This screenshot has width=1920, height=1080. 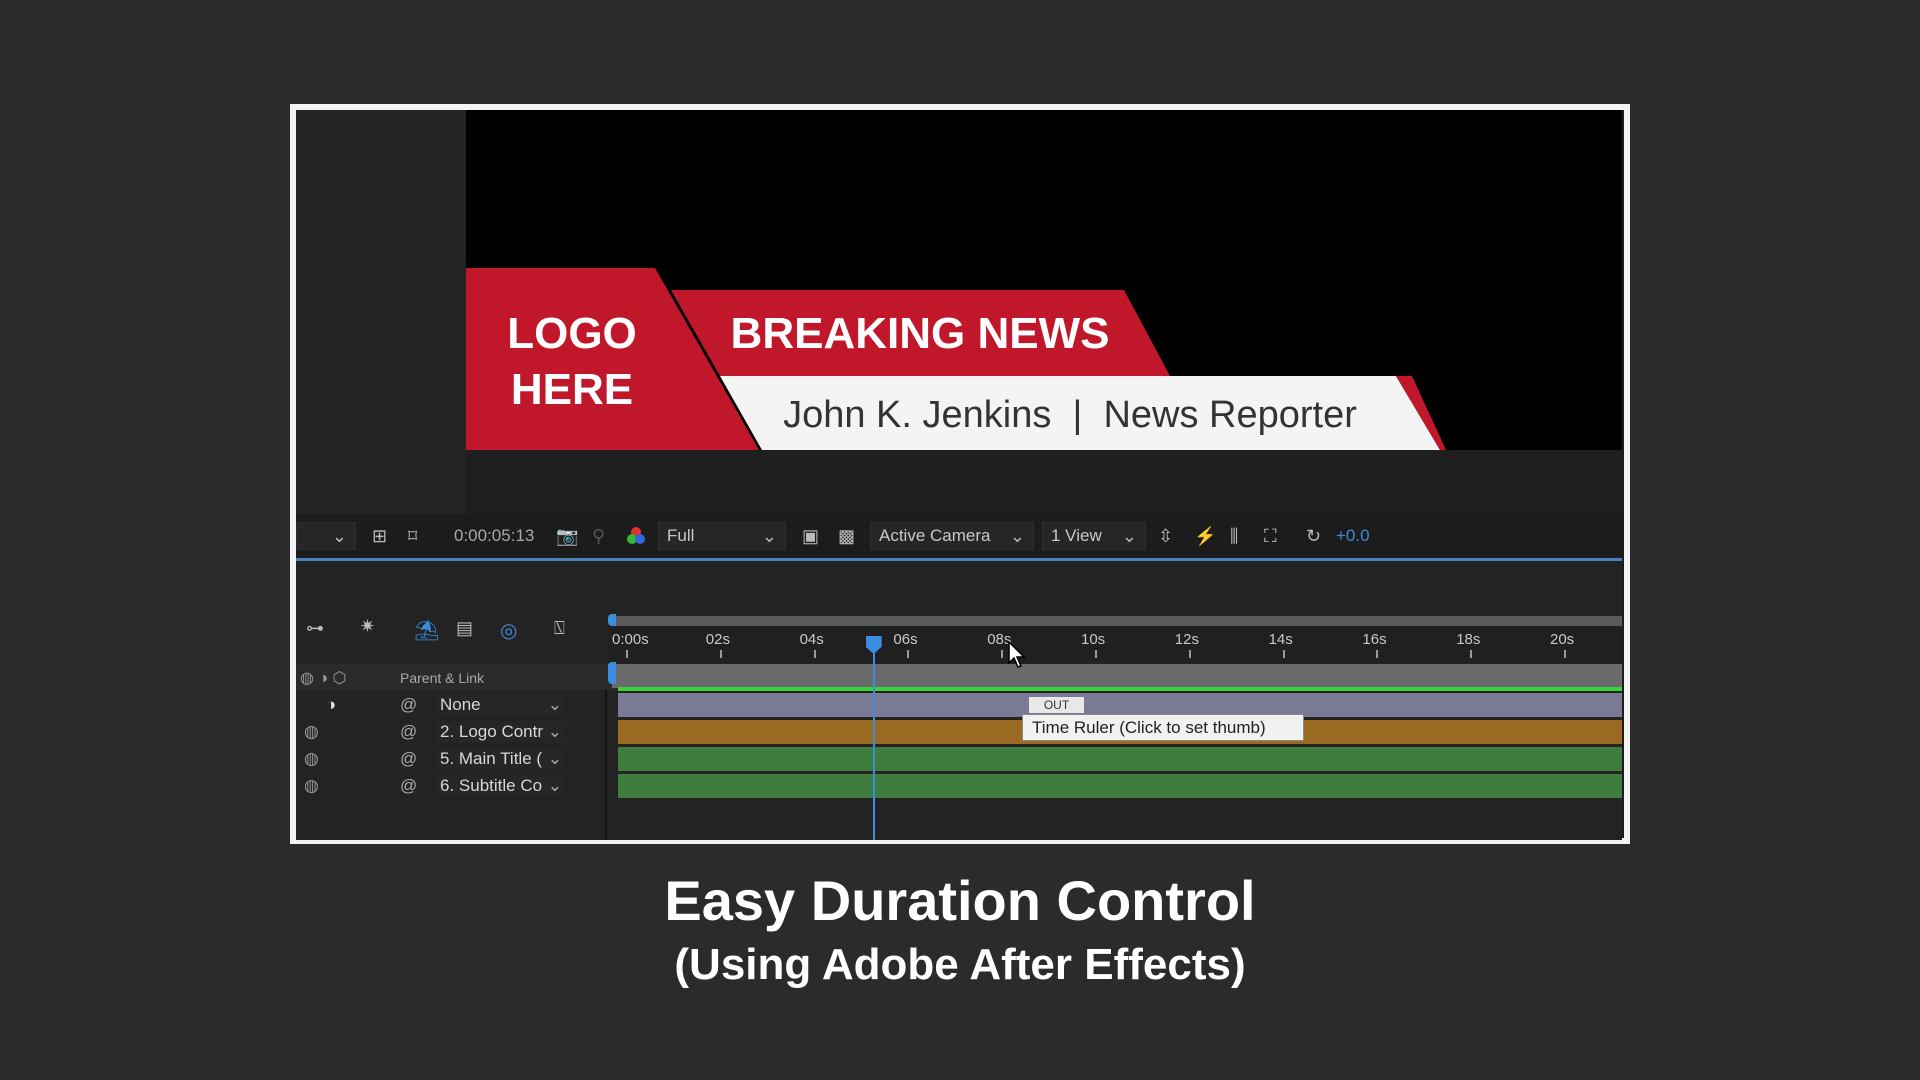 I want to click on ruler-tick-label: 04s, so click(x=811, y=639).